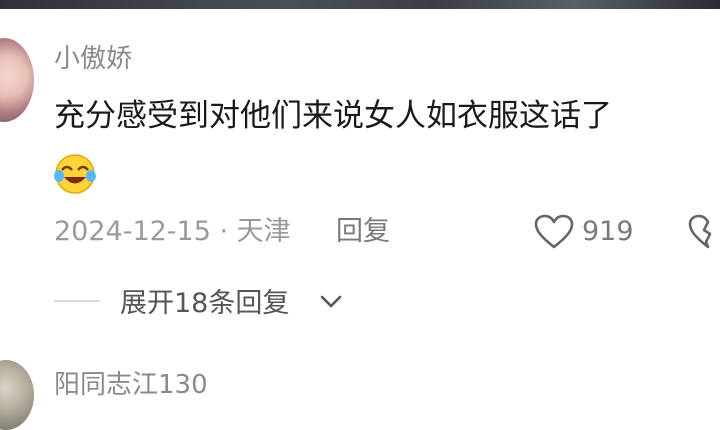 The width and height of the screenshot is (720, 430). I want to click on heart-icon, so click(554, 232).